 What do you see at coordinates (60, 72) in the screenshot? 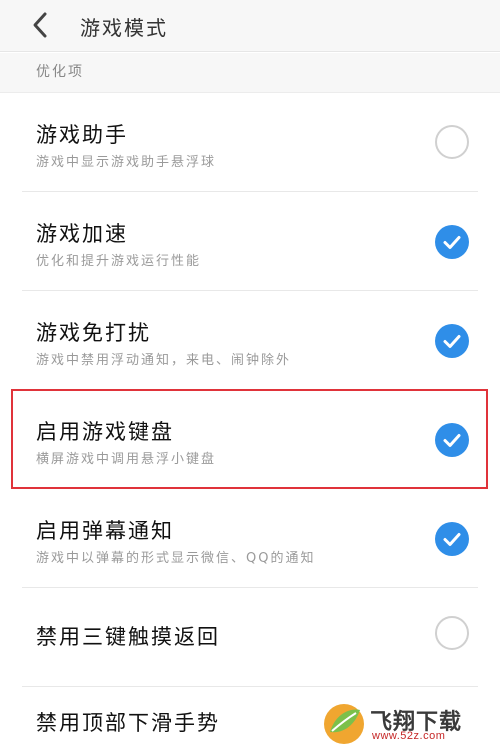
I see `section-label: 优化项` at bounding box center [60, 72].